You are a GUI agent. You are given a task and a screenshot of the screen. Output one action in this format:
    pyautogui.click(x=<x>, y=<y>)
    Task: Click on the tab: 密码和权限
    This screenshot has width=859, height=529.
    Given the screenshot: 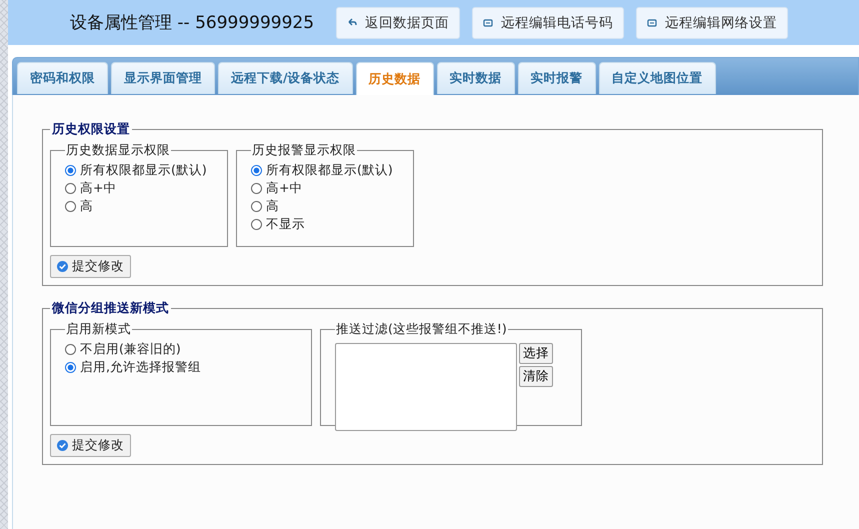 What is the action you would take?
    pyautogui.click(x=62, y=78)
    